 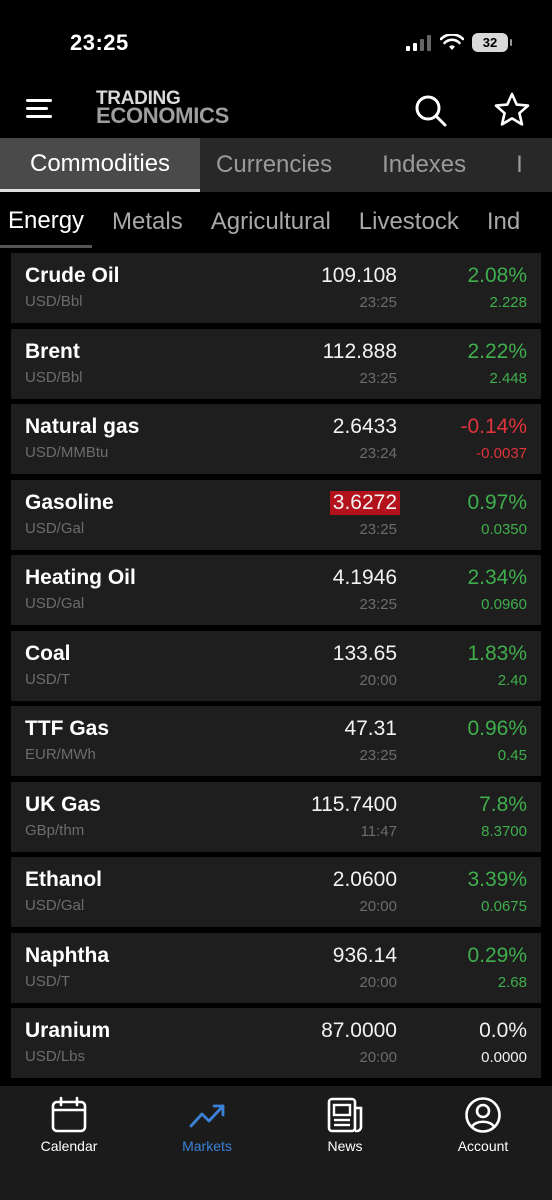 I want to click on sub-tabs: Energy Metals Agricultural Livestock Ind, so click(x=276, y=222).